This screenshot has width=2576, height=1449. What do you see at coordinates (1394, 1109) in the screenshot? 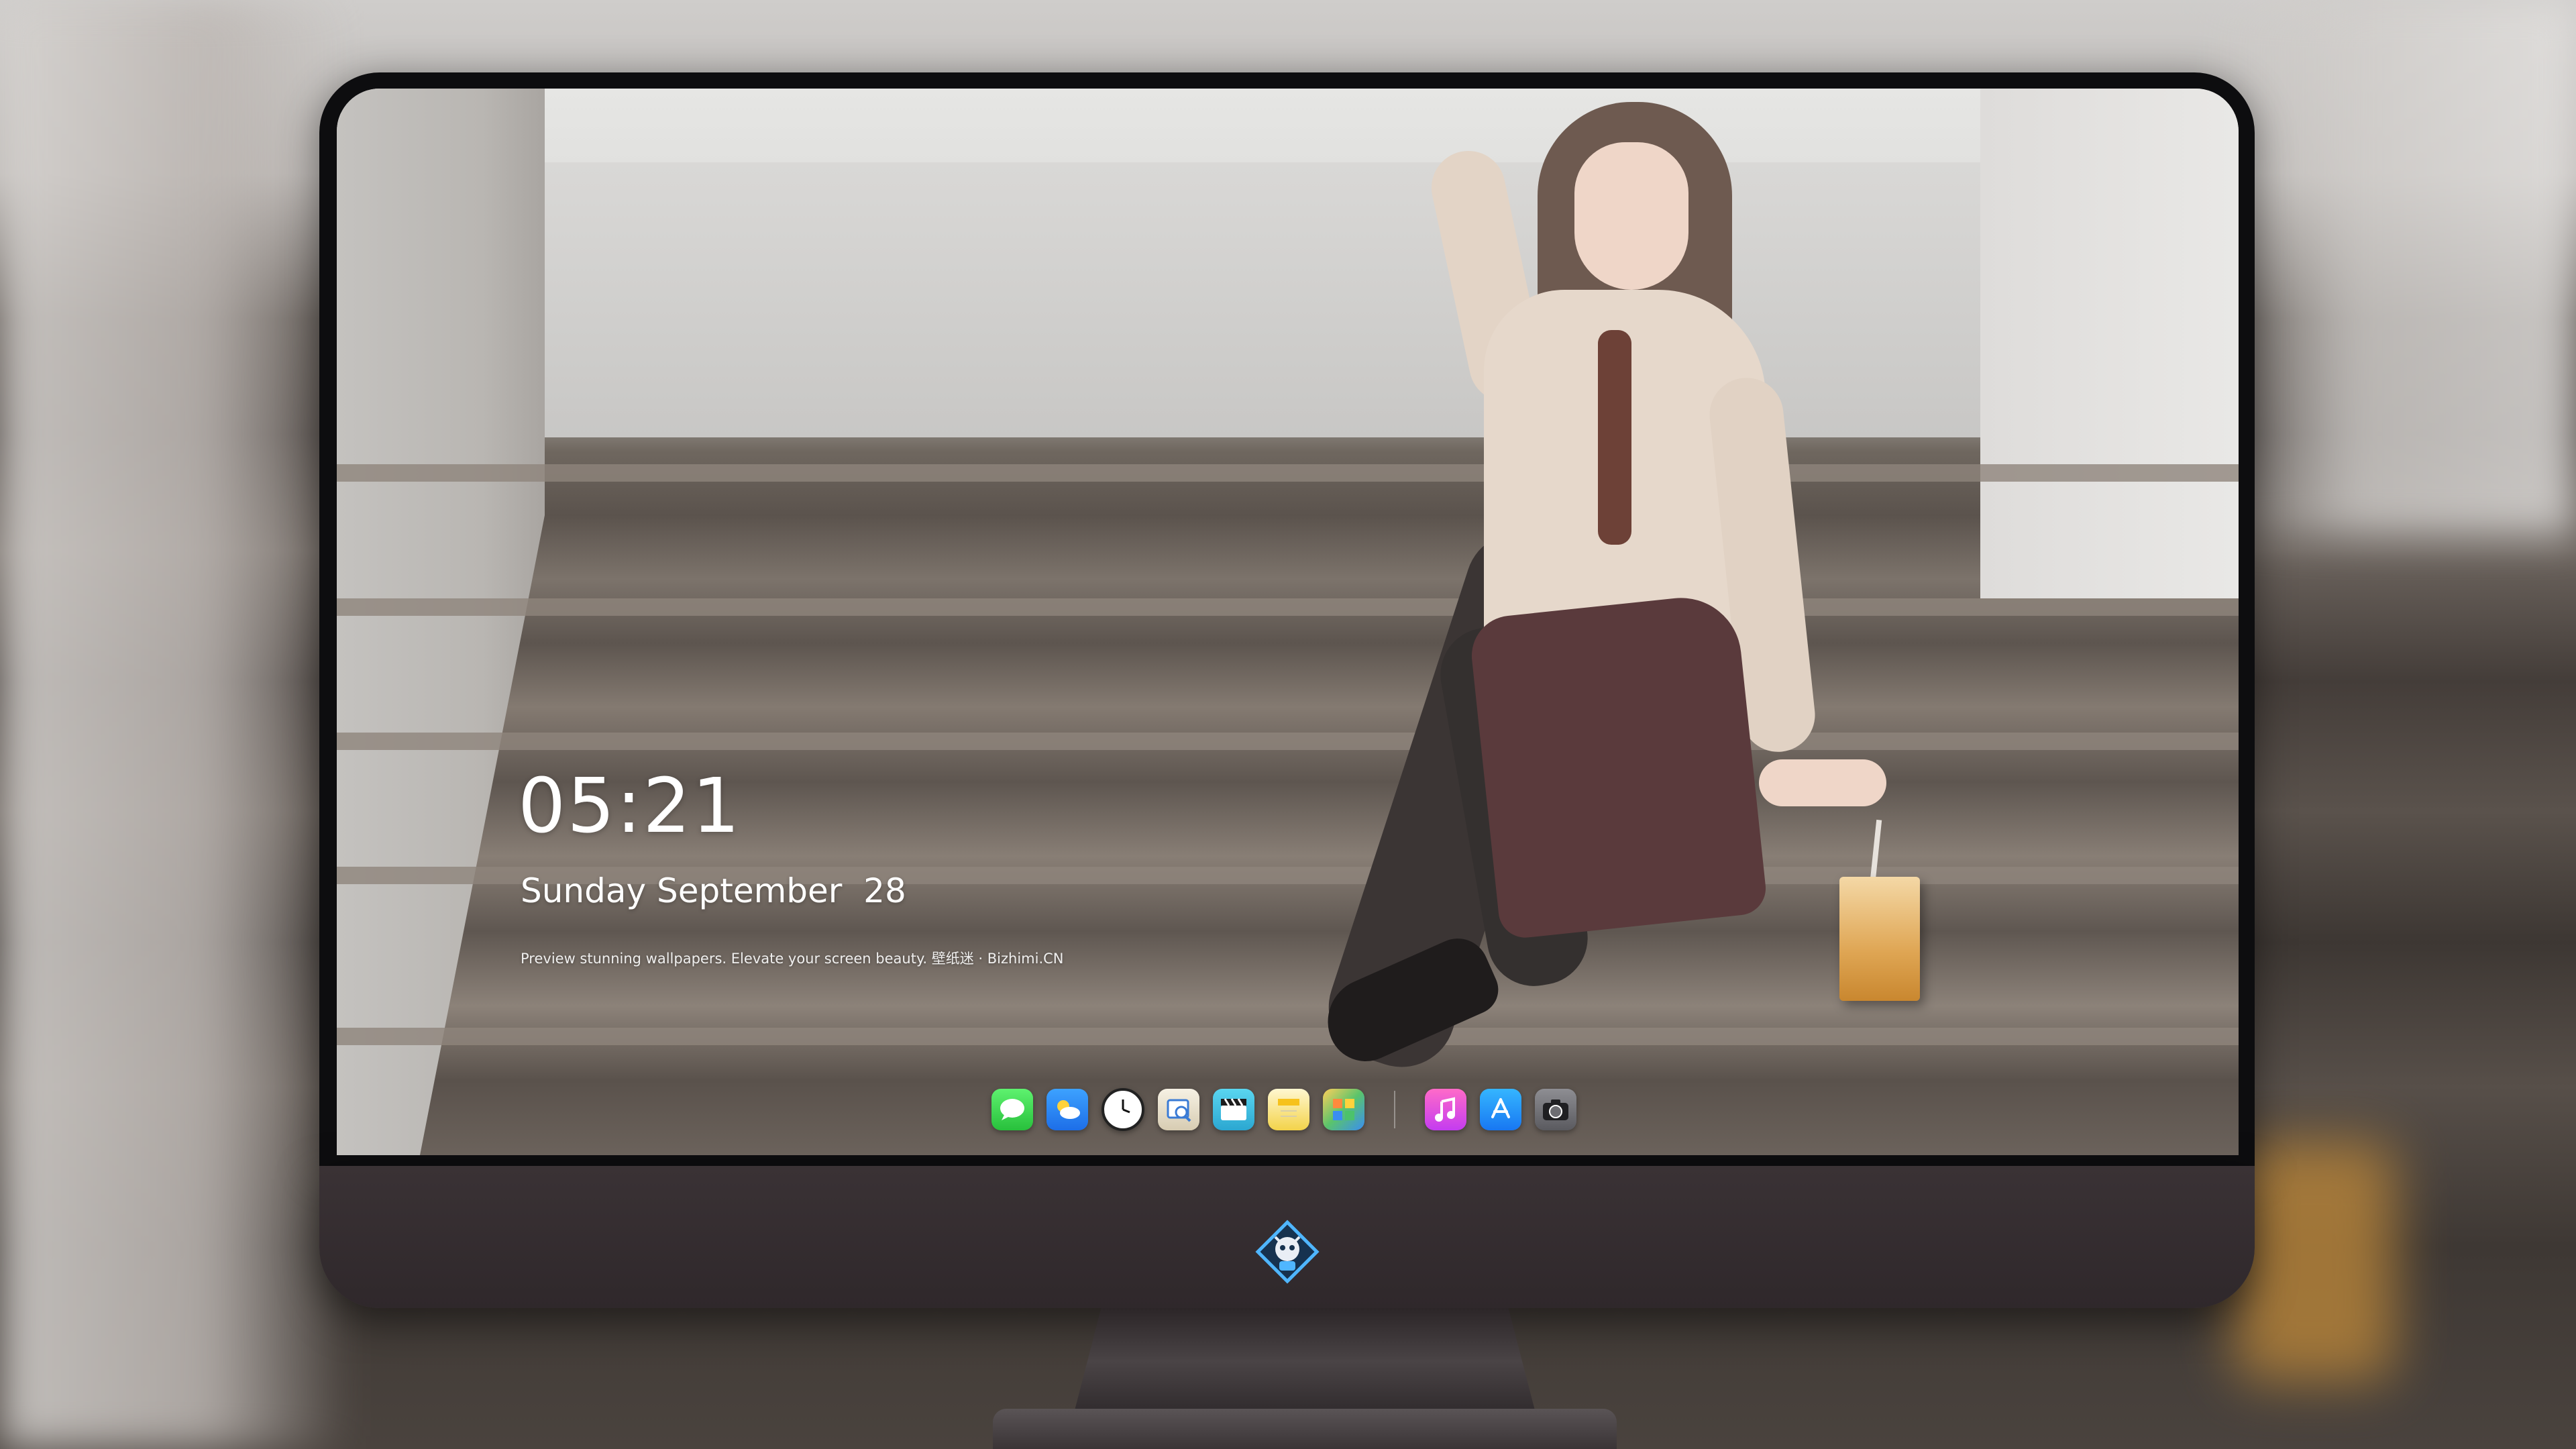
I see `dock-separator` at bounding box center [1394, 1109].